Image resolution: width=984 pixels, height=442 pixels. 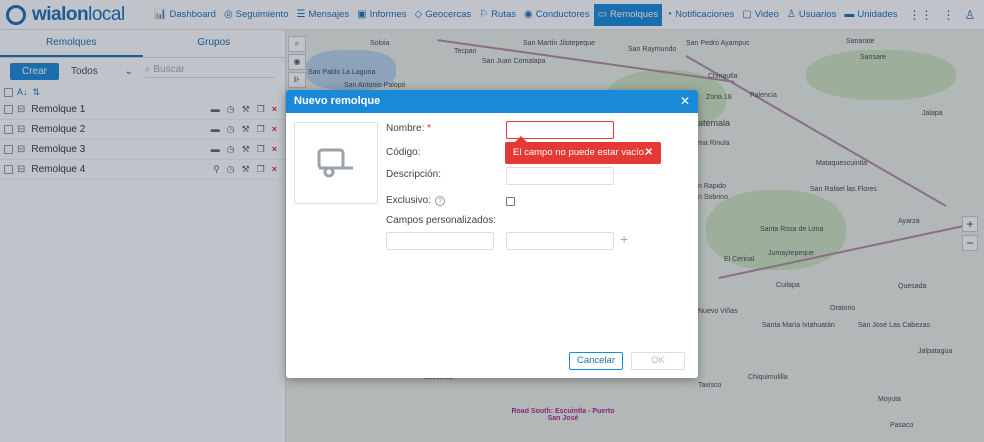 What do you see at coordinates (560, 241) in the screenshot?
I see `custom-field-value-input` at bounding box center [560, 241].